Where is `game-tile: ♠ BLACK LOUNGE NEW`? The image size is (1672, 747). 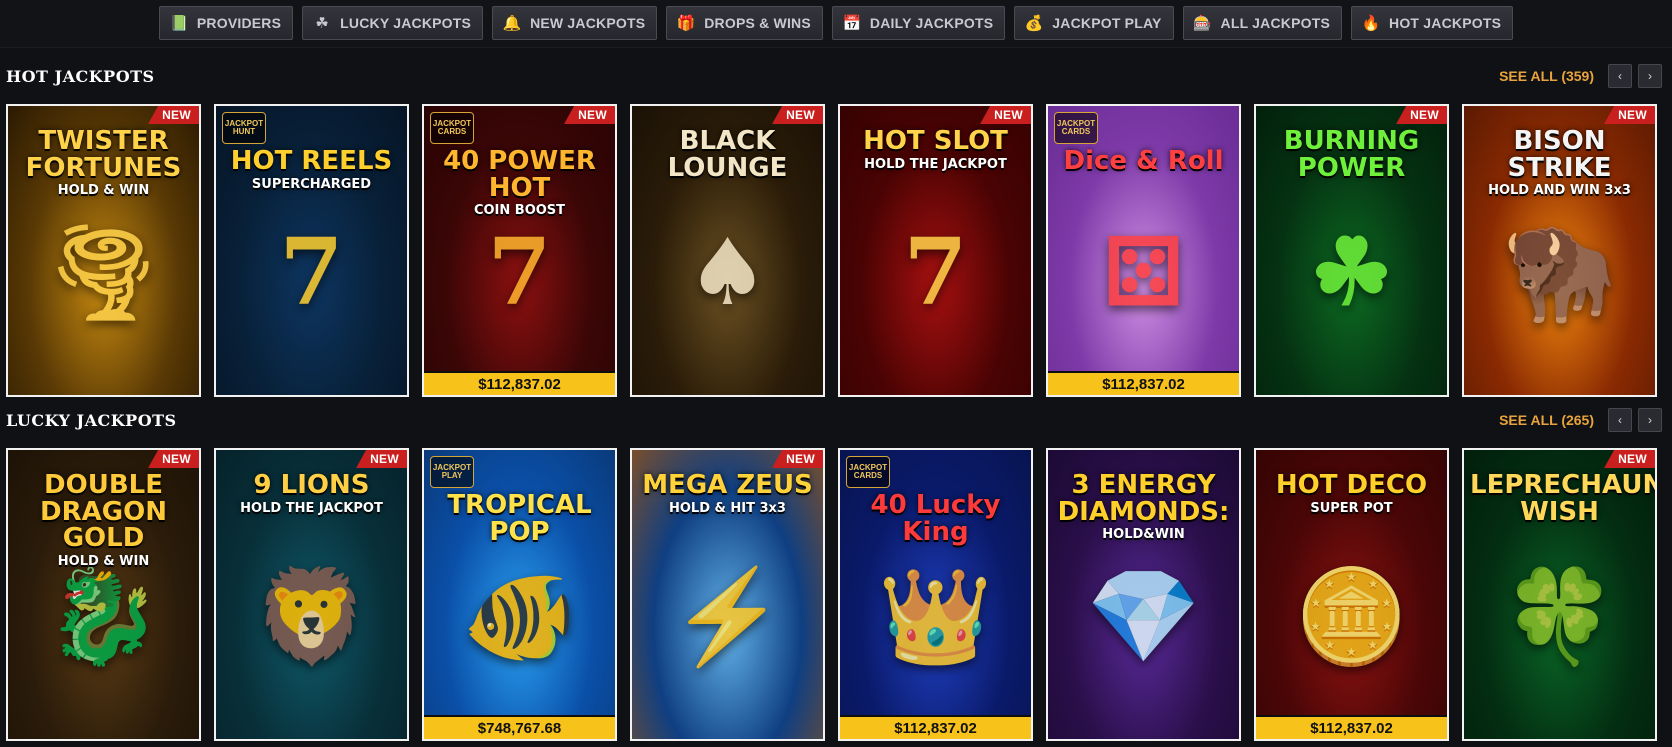 game-tile: ♠ BLACK LOUNGE NEW is located at coordinates (727, 250).